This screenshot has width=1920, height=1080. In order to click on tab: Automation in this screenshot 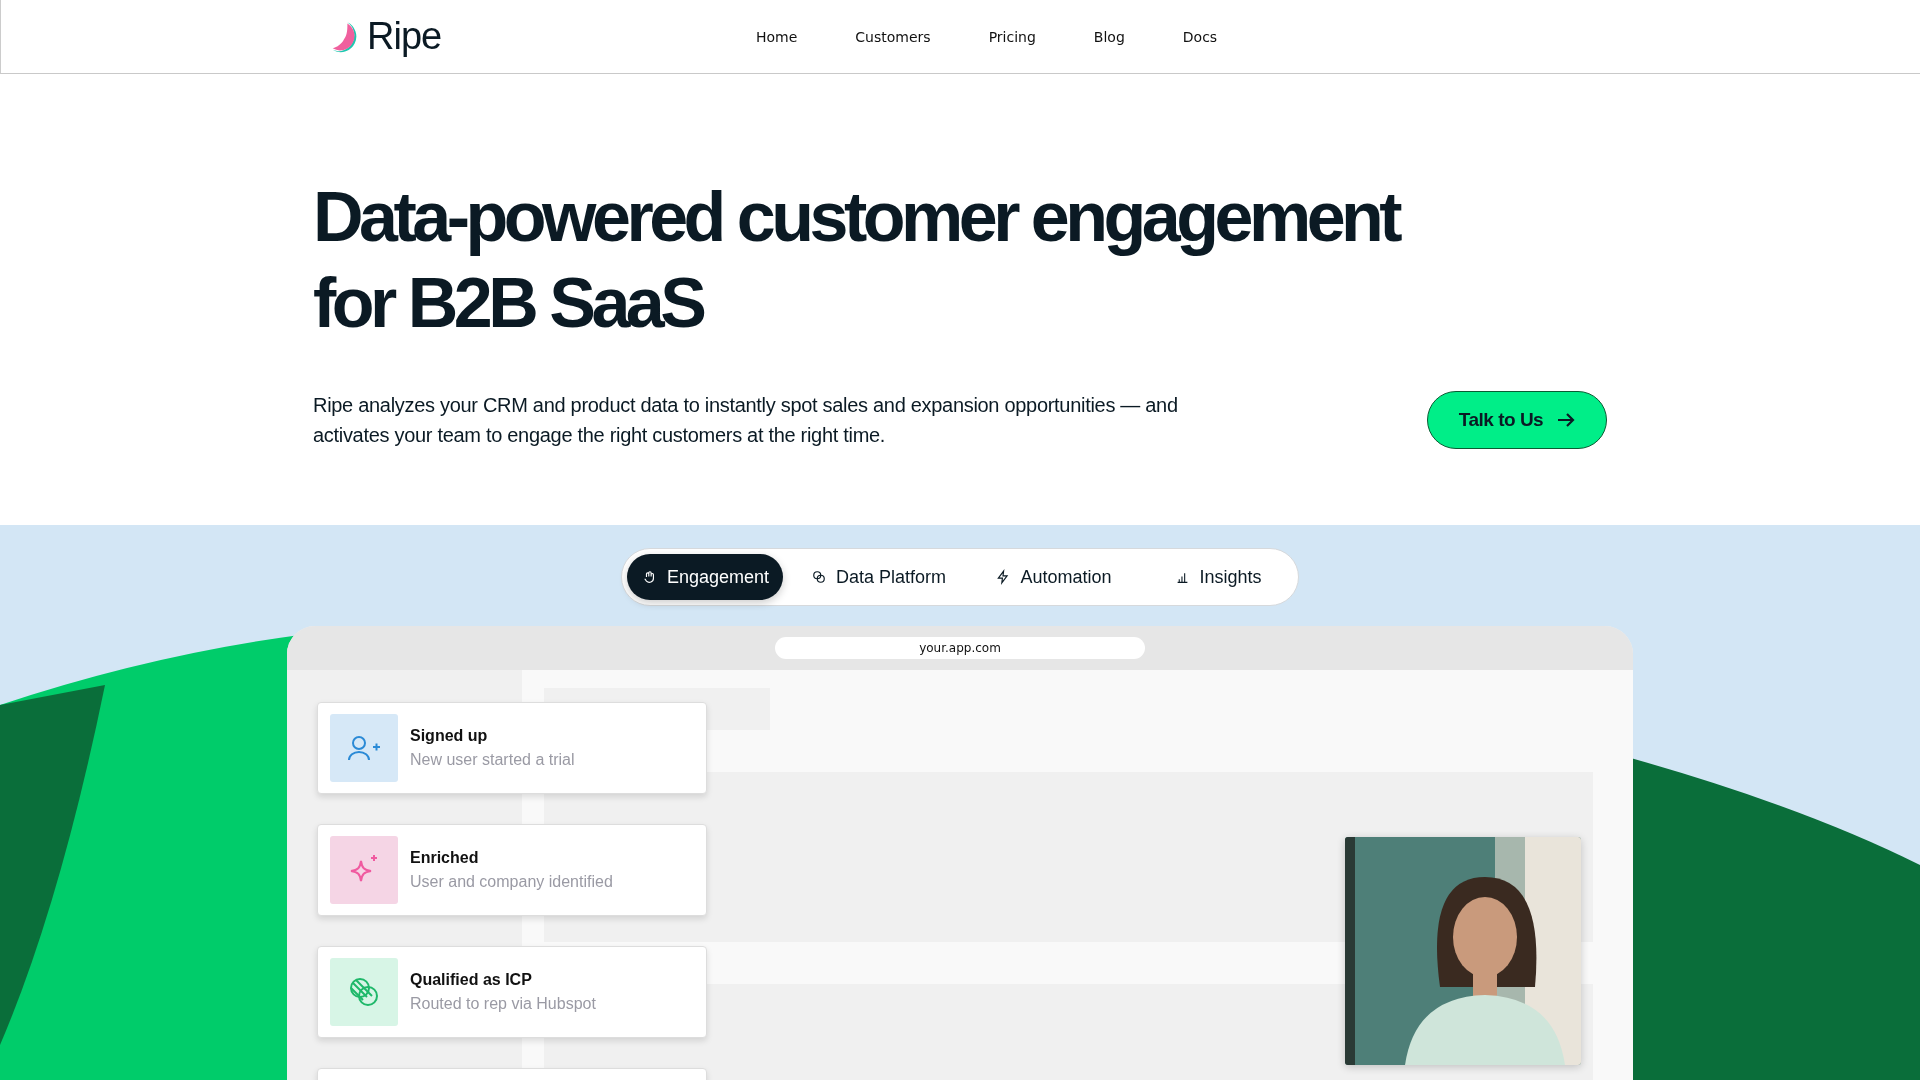, I will do `click(1053, 577)`.